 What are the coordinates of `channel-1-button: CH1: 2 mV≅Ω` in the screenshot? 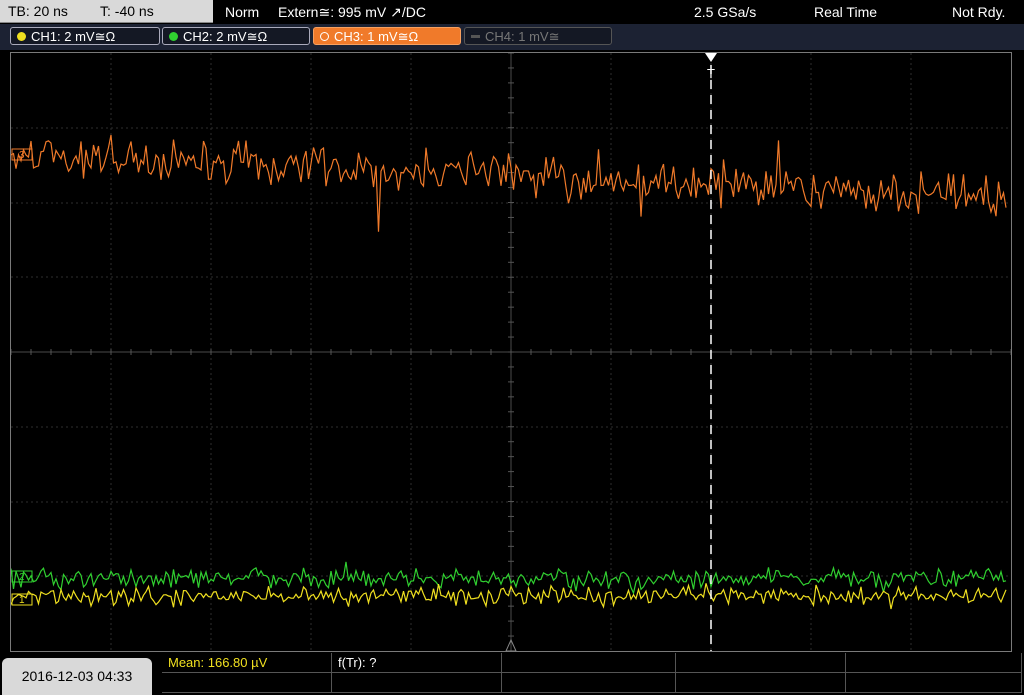 It's located at (85, 36).